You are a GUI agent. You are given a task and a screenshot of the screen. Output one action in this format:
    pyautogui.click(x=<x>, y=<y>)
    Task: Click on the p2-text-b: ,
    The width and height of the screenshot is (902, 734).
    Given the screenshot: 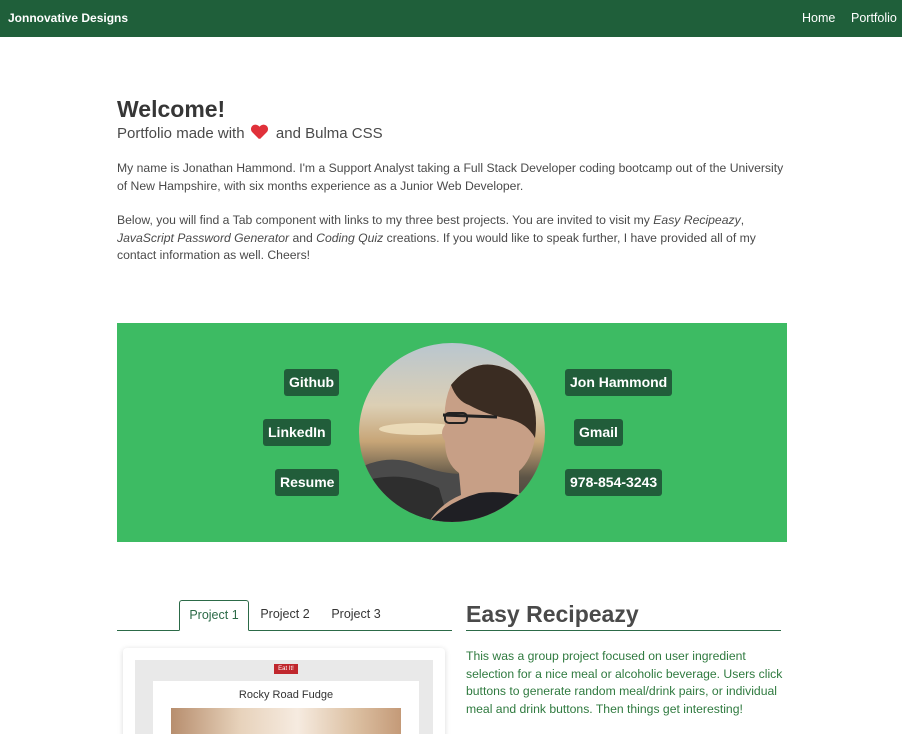 What is the action you would take?
    pyautogui.click(x=742, y=220)
    